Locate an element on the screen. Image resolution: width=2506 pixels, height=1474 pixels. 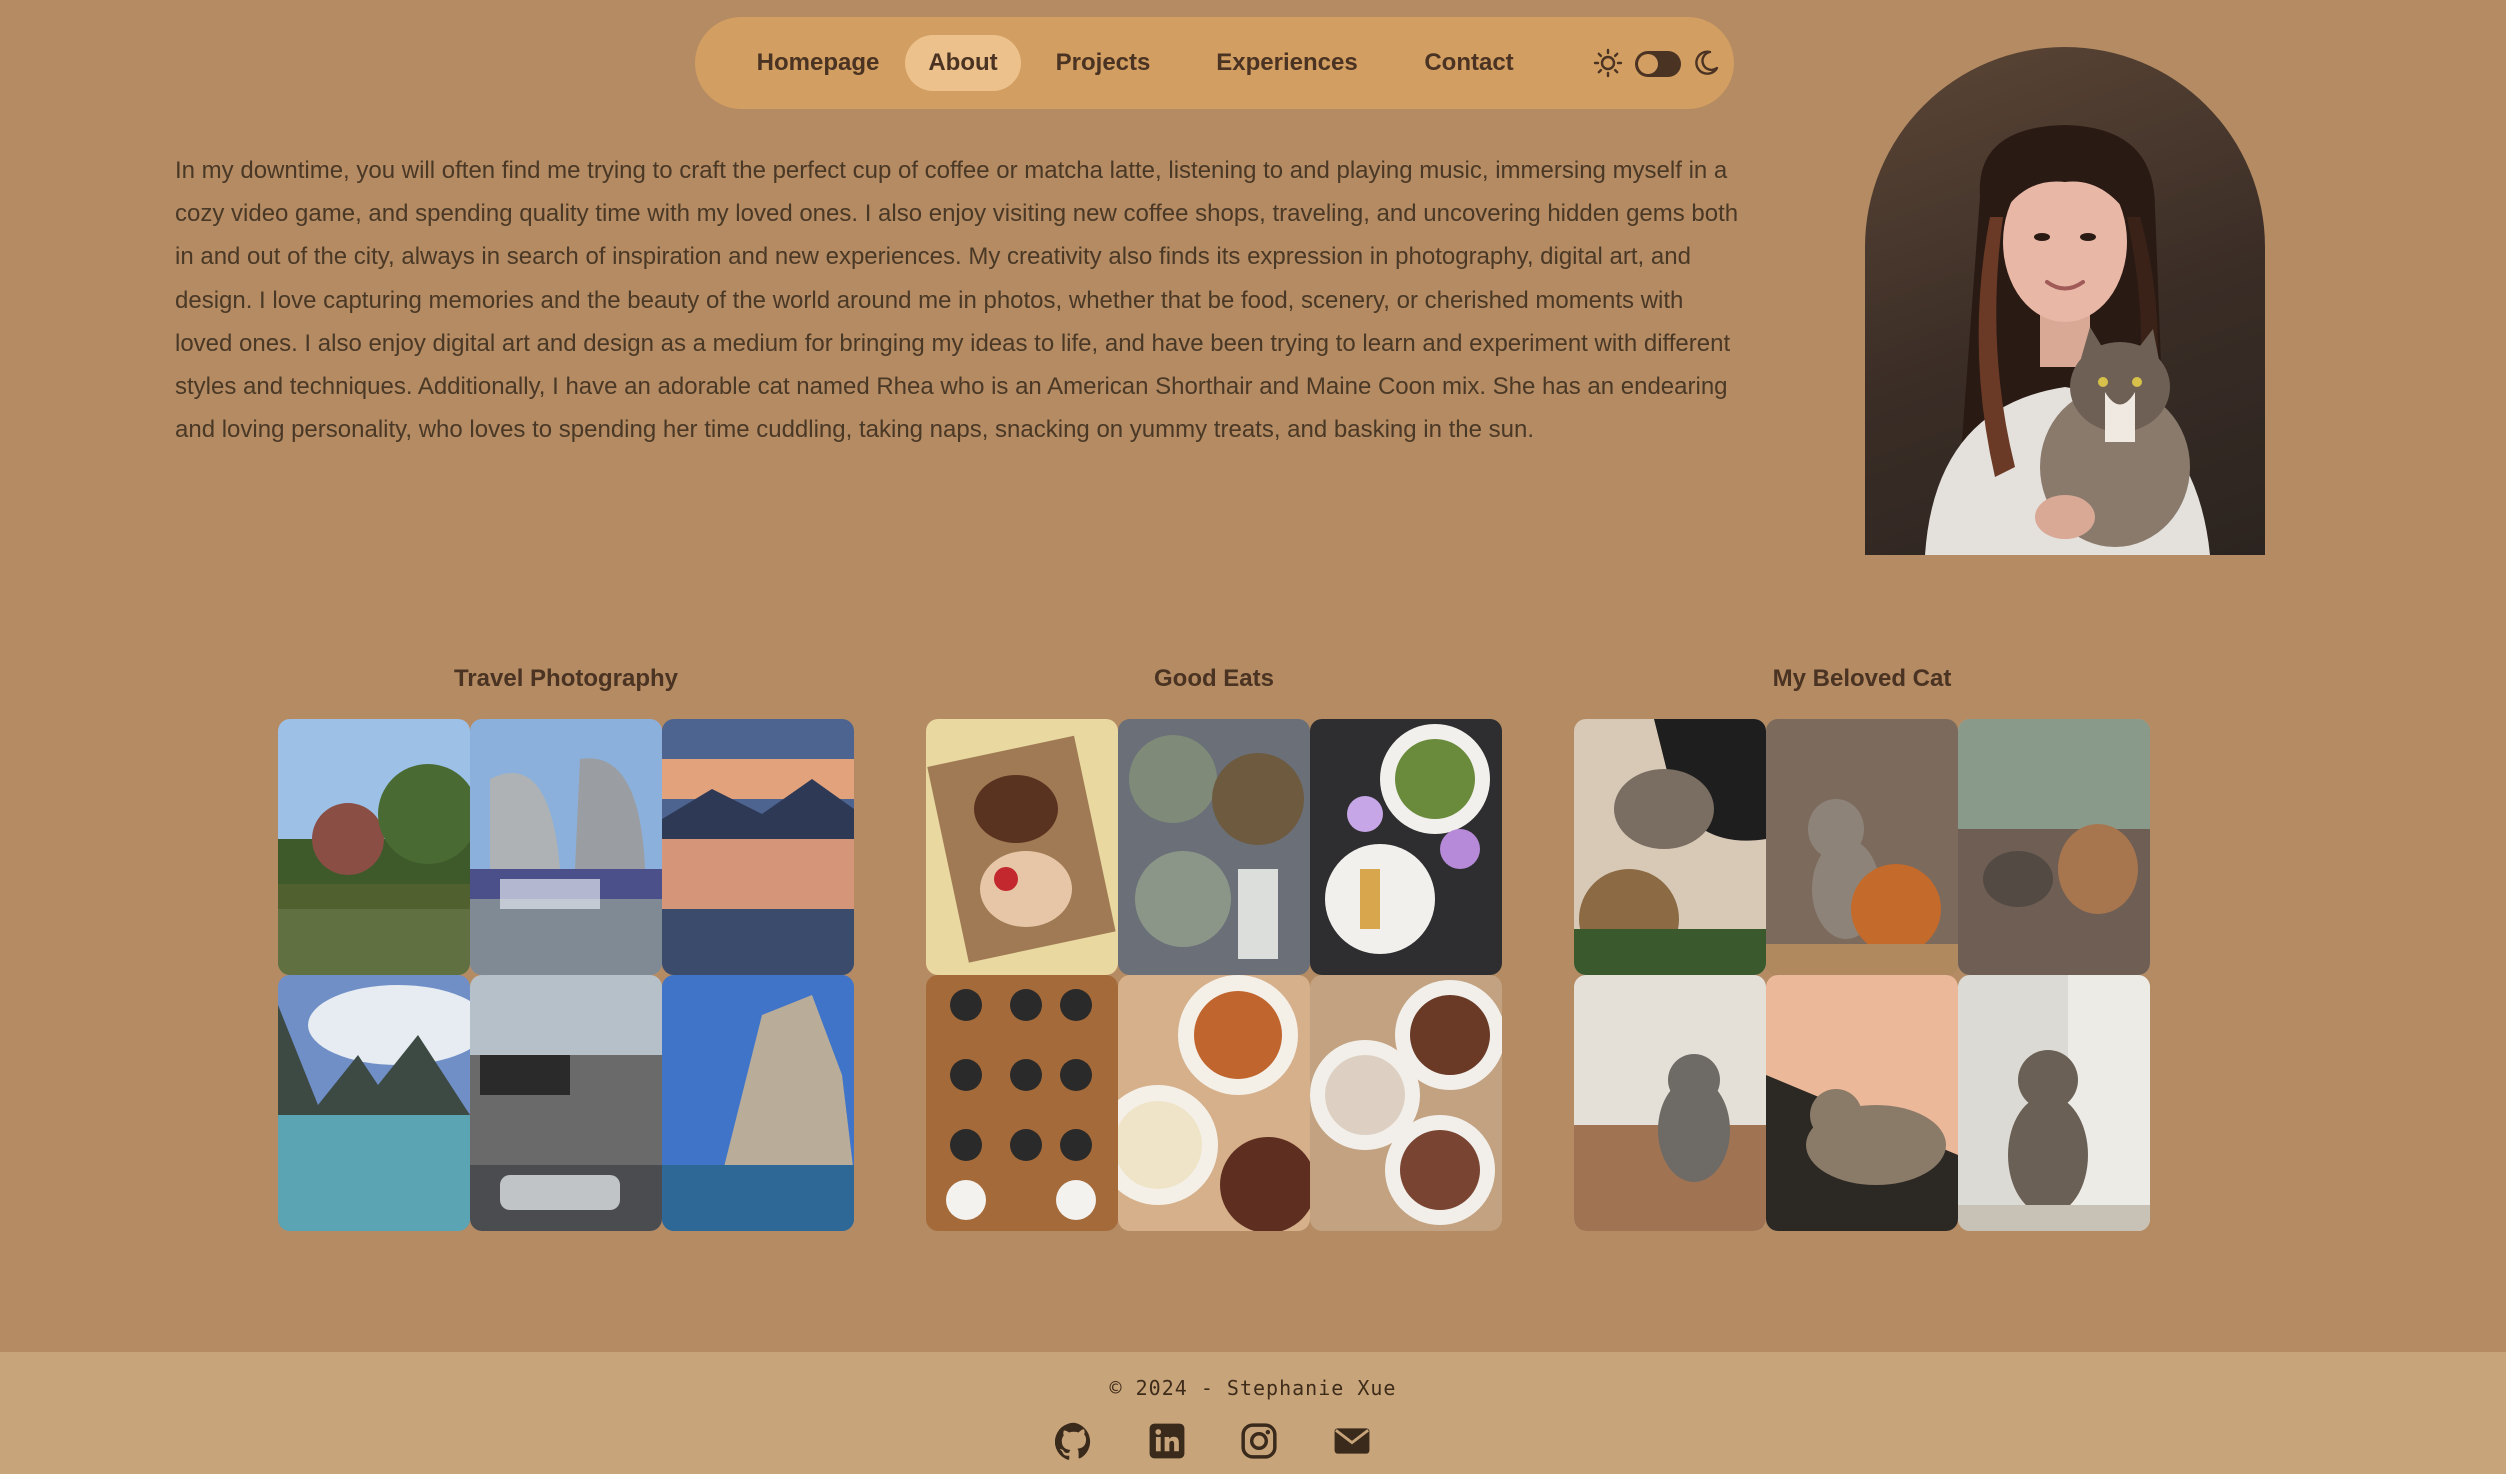
nav-about: About is located at coordinates (963, 63).